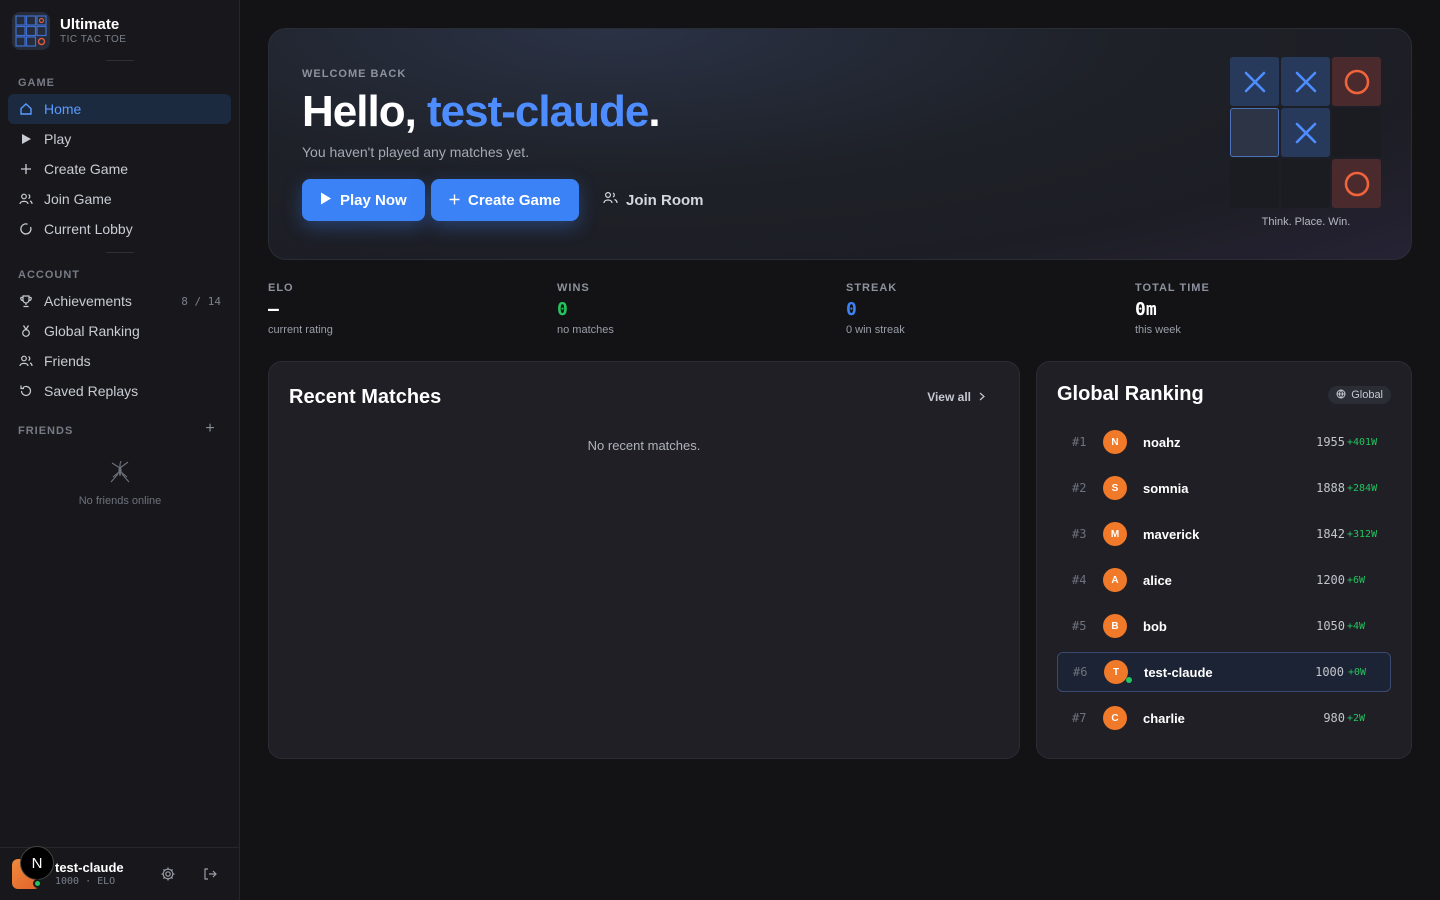  Describe the element at coordinates (1178, 672) in the screenshot. I see `rank-player-name: test-claude` at that location.